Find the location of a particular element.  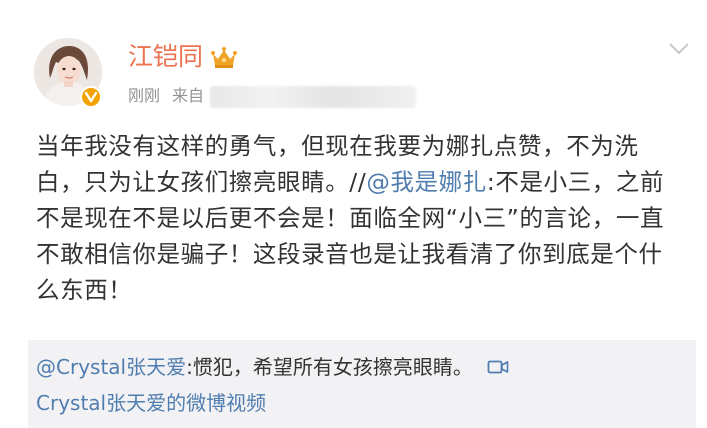

quoted-mention-link: @Crystal张天爱 is located at coordinates (111, 367).